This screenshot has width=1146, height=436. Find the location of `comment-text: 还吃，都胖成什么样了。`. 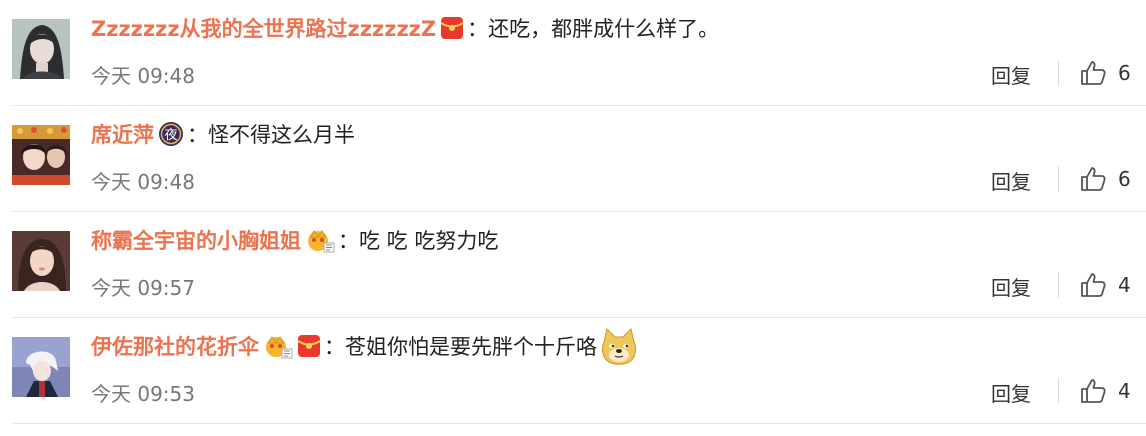

comment-text: 还吃，都胖成什么样了。 is located at coordinates (604, 29).